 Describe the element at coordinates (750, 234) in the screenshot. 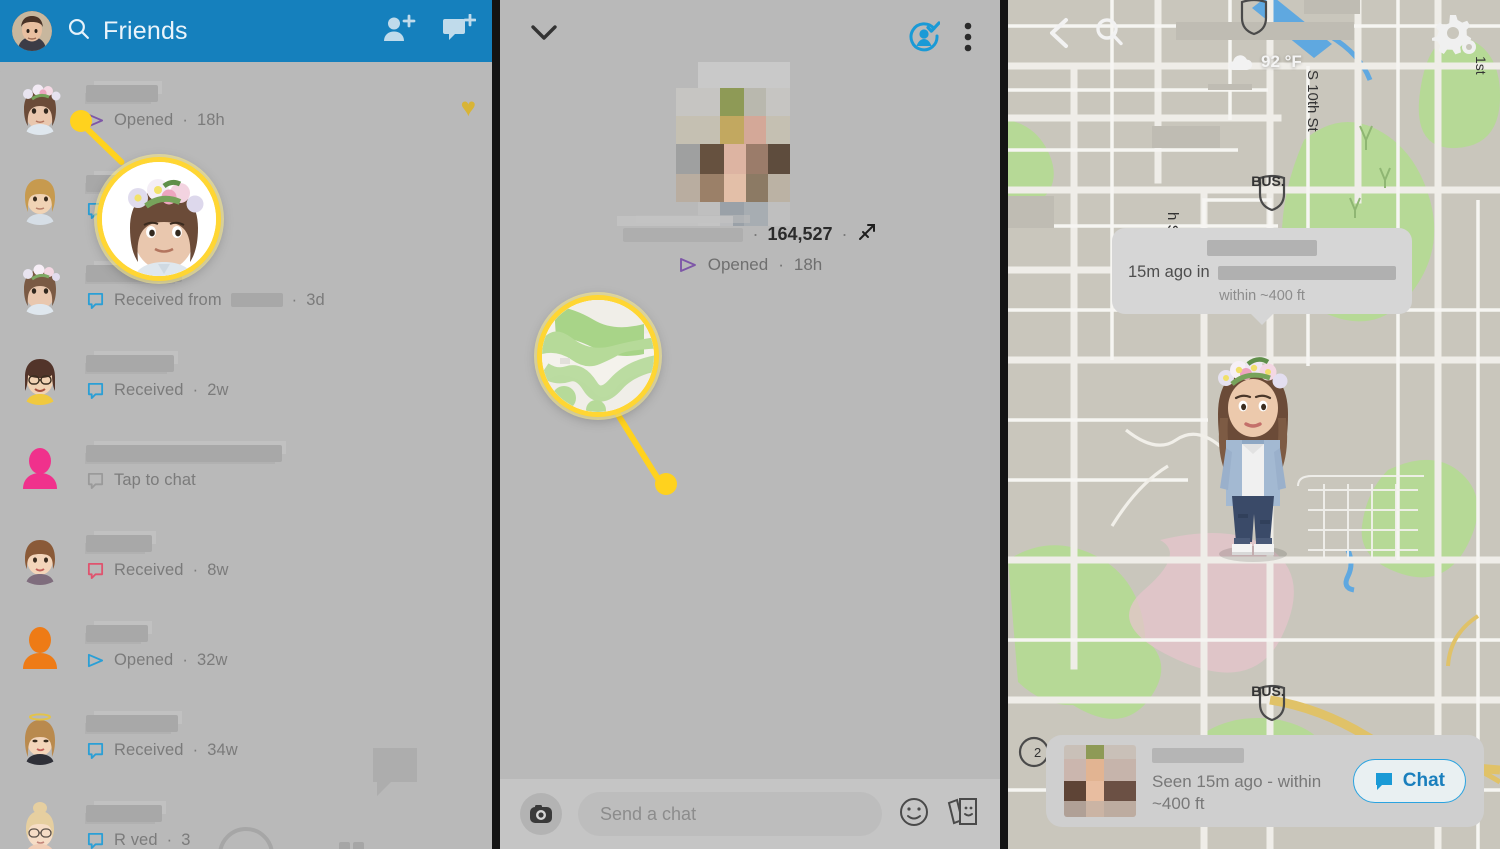

I see `profile-score-row: · 164,527 ·` at that location.